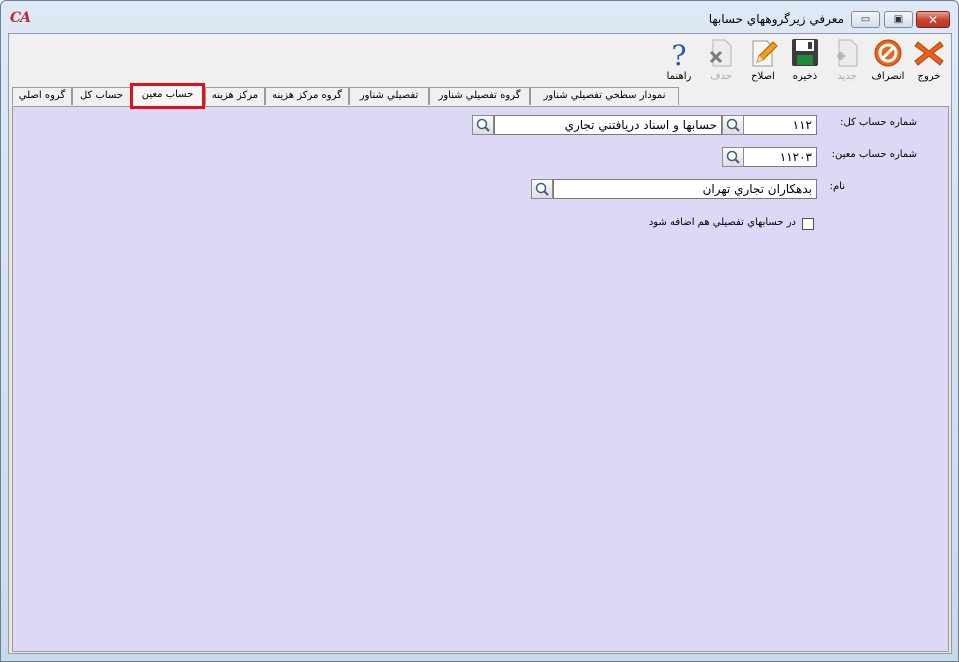 This screenshot has width=959, height=662. I want to click on tab-label: گروه تفصيلي شناور, so click(479, 95).